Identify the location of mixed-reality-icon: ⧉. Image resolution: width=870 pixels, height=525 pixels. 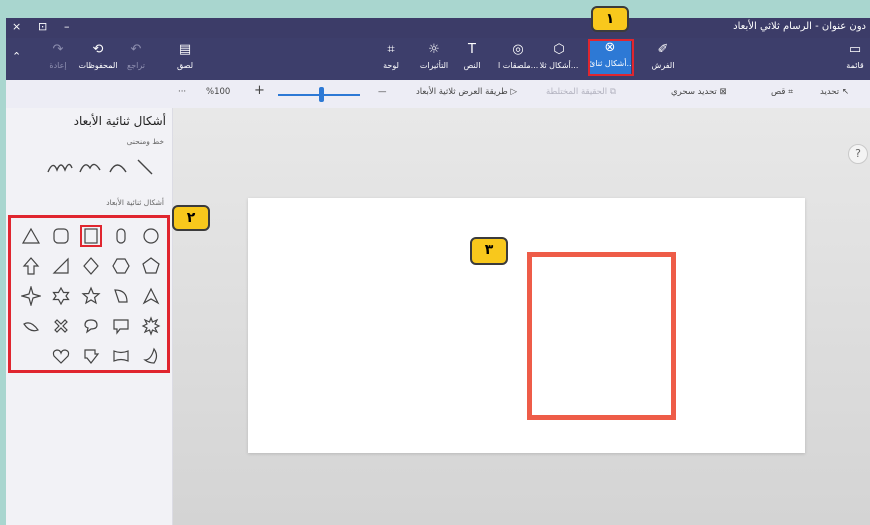
(612, 92).